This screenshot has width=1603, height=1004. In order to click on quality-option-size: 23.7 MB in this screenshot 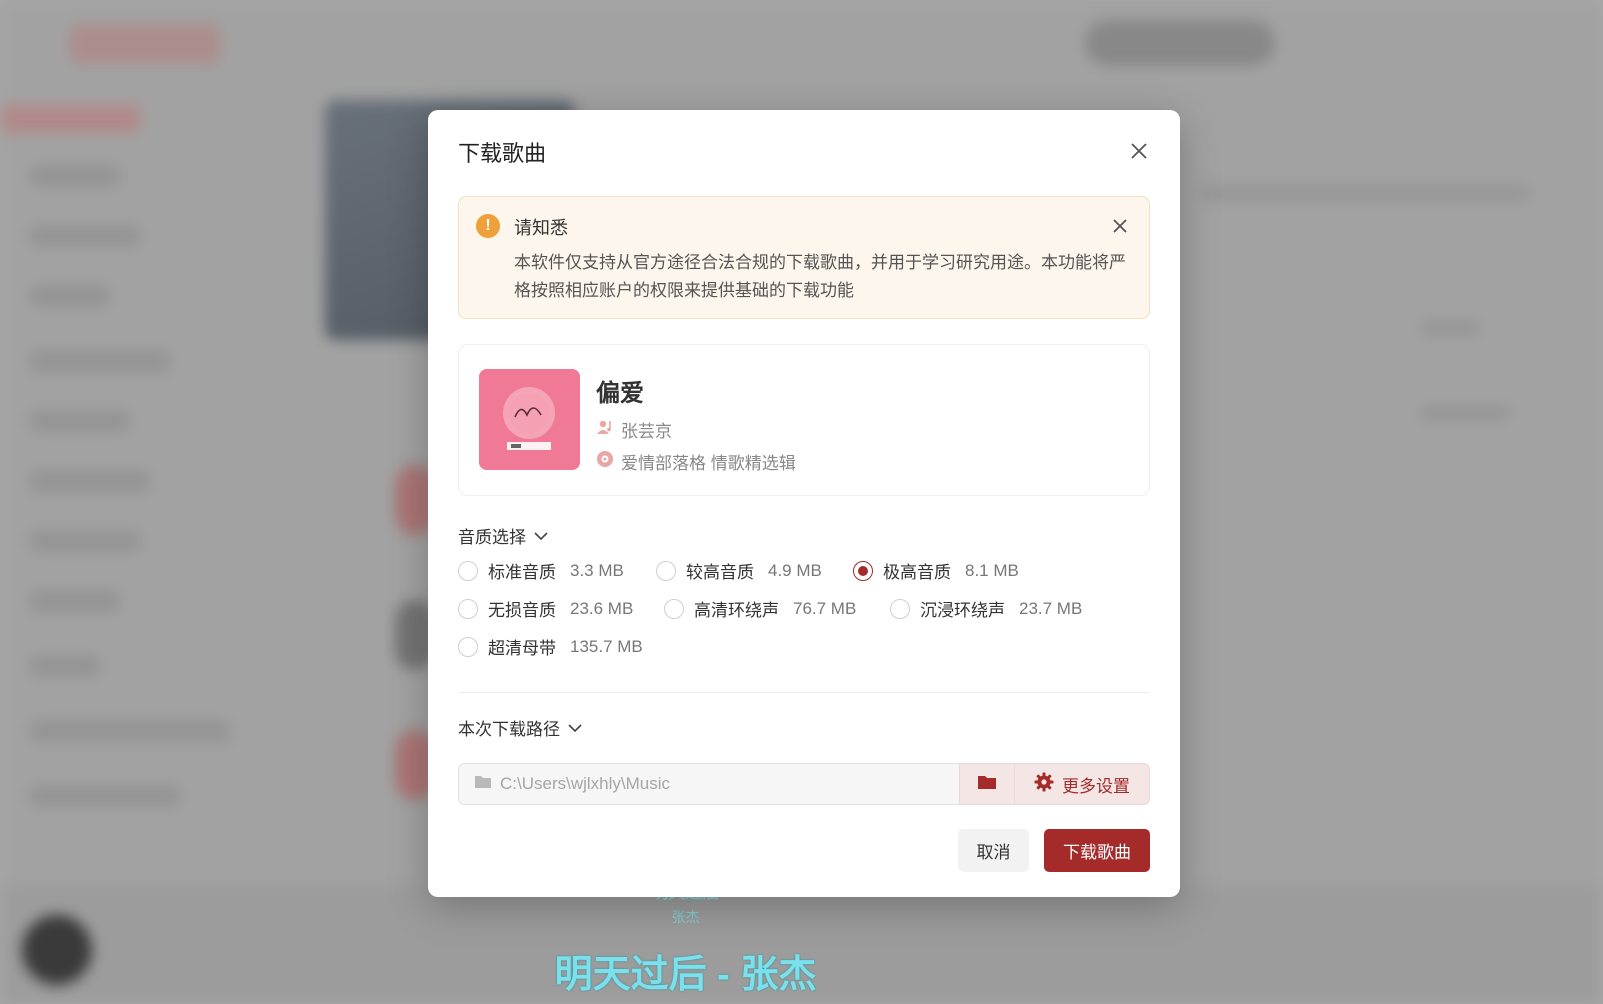, I will do `click(1051, 608)`.